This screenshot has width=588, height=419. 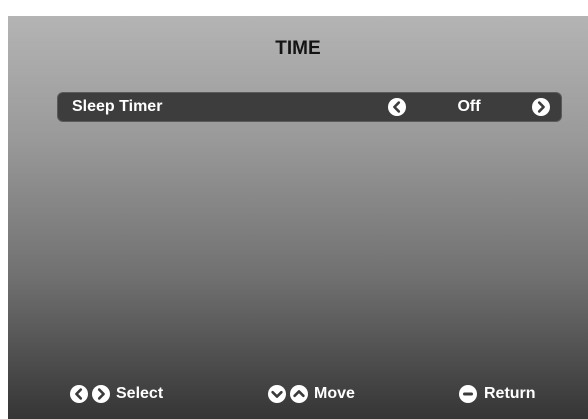 I want to click on return-label: Return, so click(x=510, y=393).